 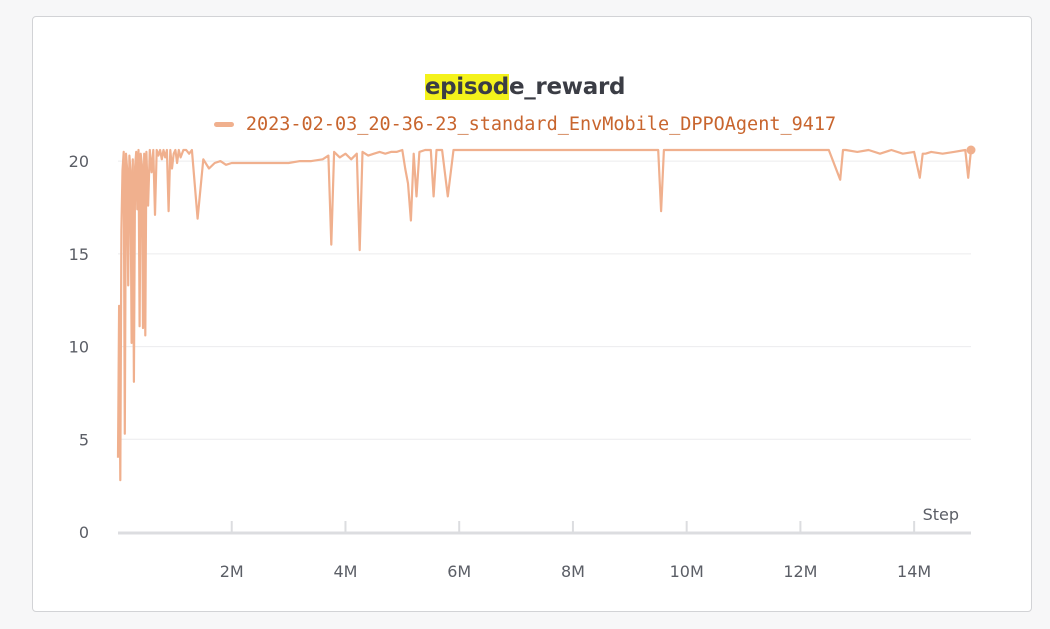 What do you see at coordinates (345, 571) in the screenshot?
I see `x-tick-label: 4M` at bounding box center [345, 571].